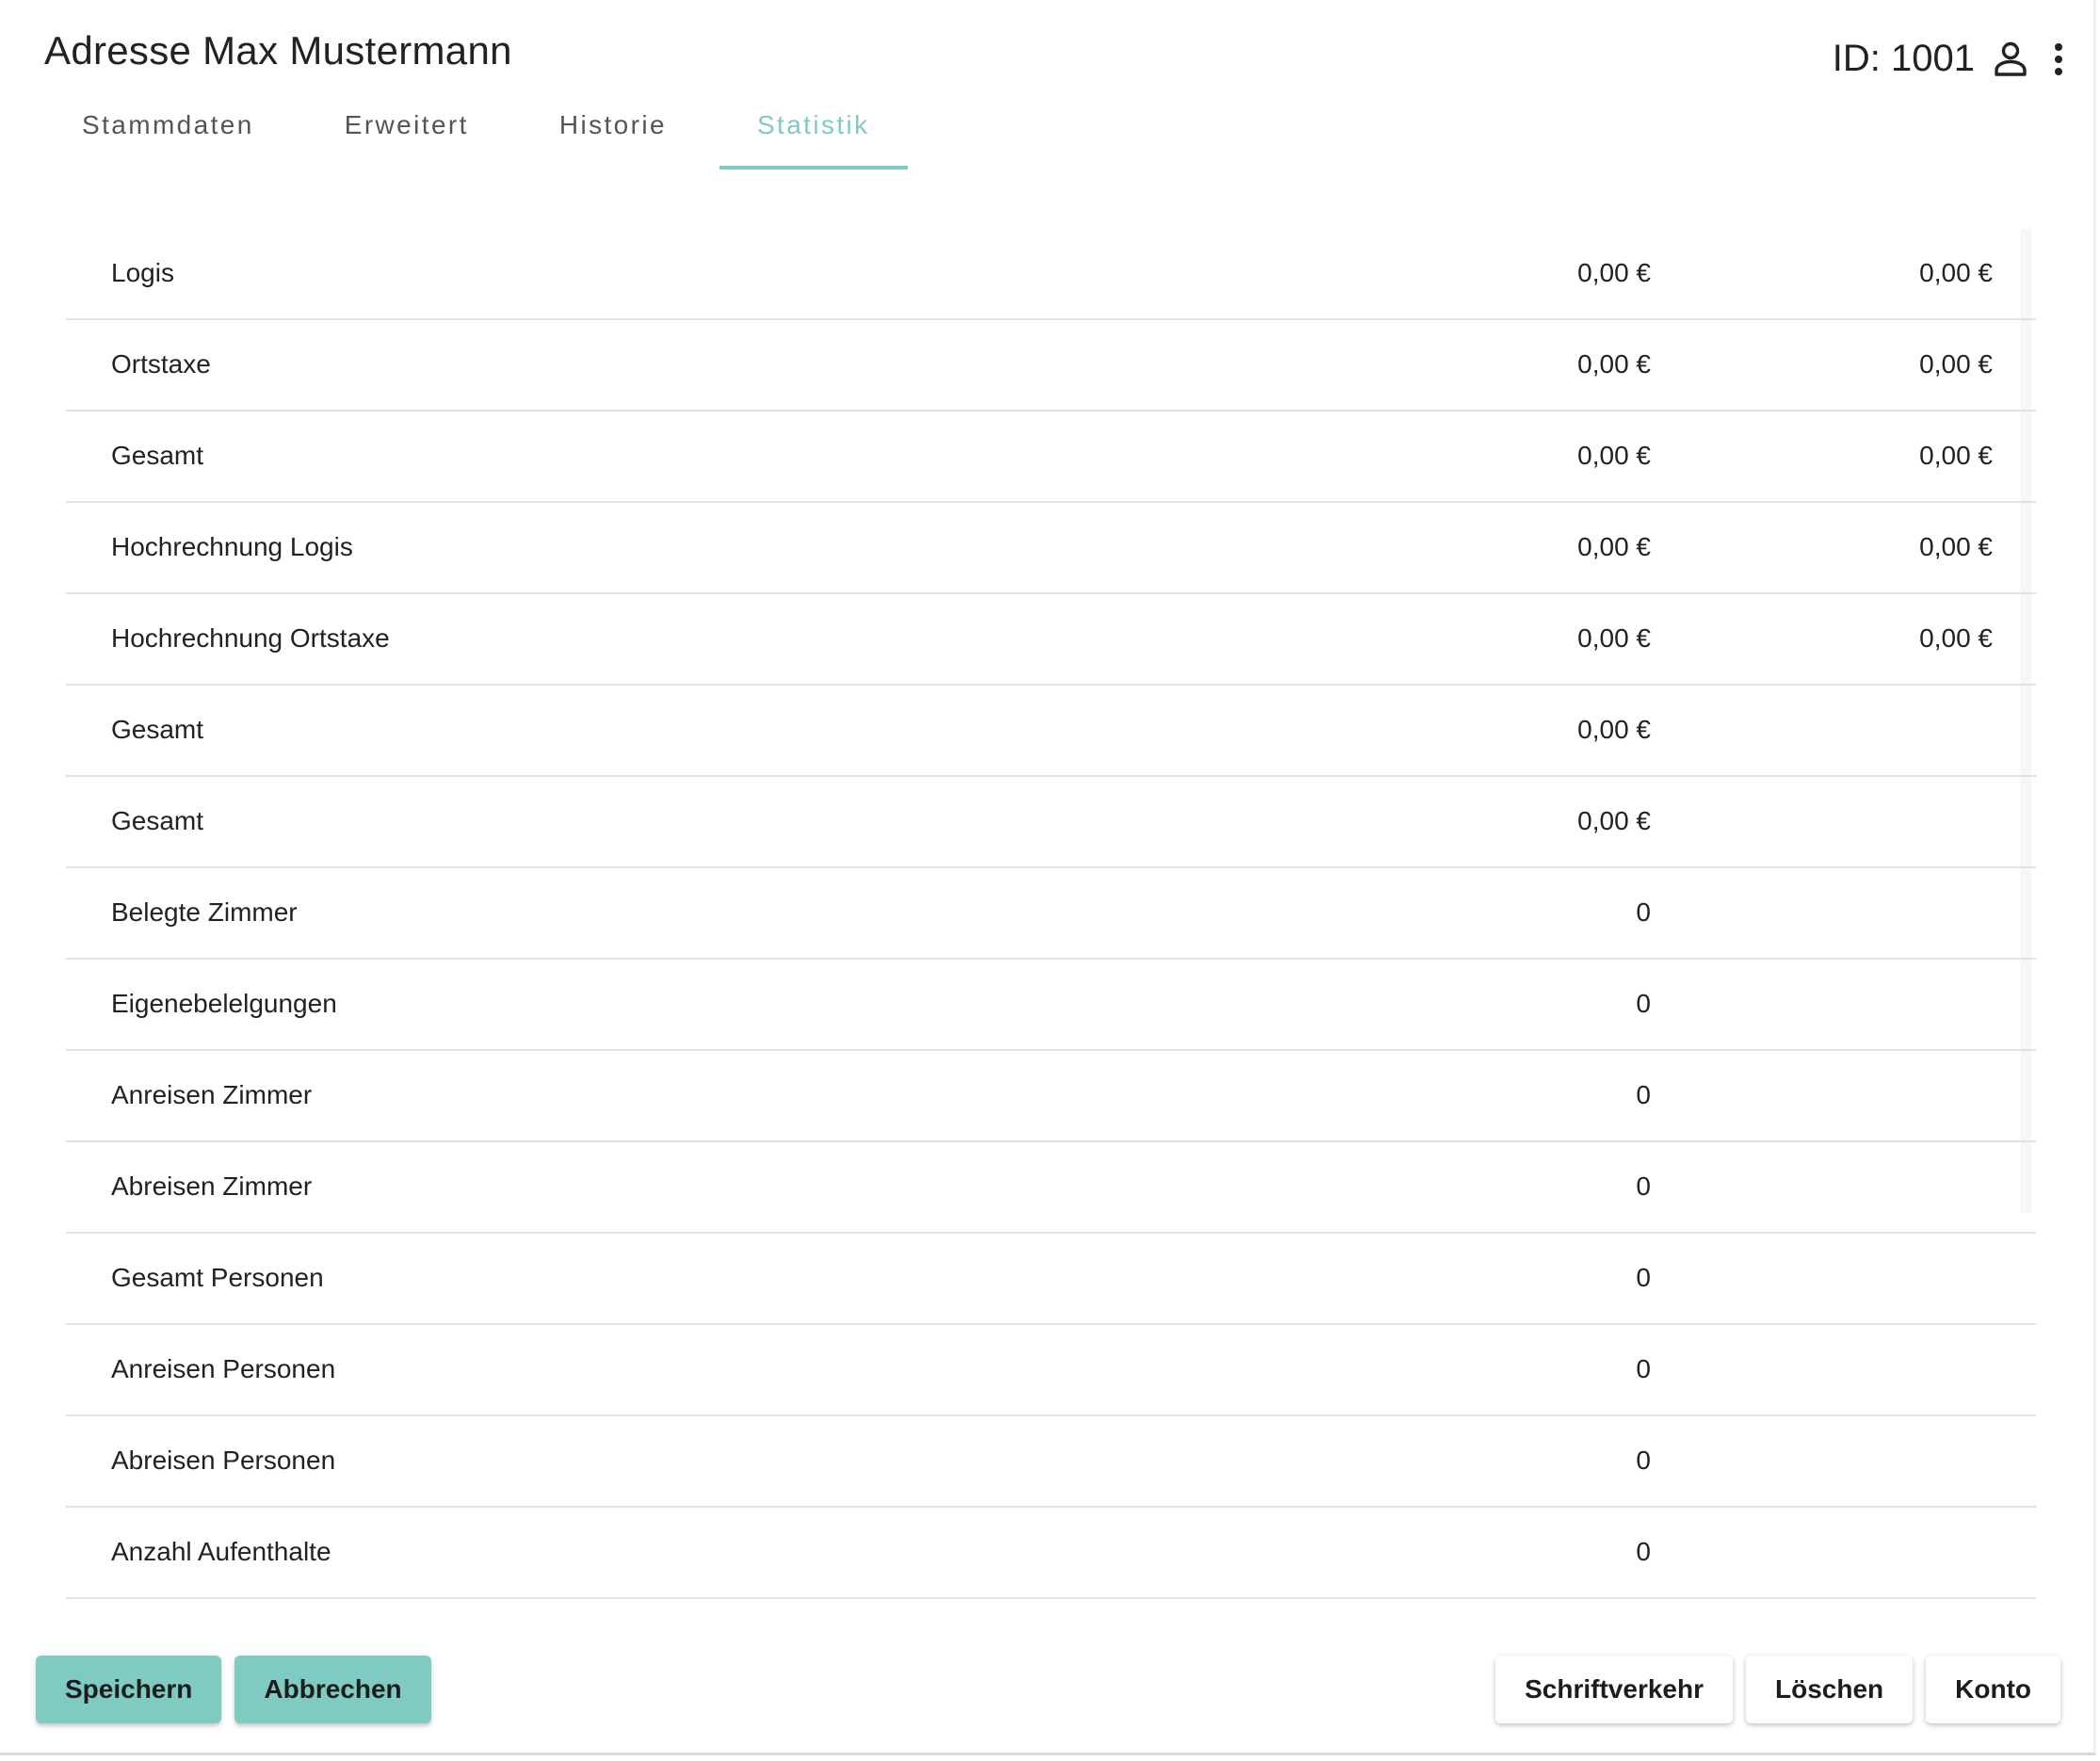 The height and width of the screenshot is (1761, 2100). What do you see at coordinates (1904, 58) in the screenshot?
I see `record-id: ID: 1001` at bounding box center [1904, 58].